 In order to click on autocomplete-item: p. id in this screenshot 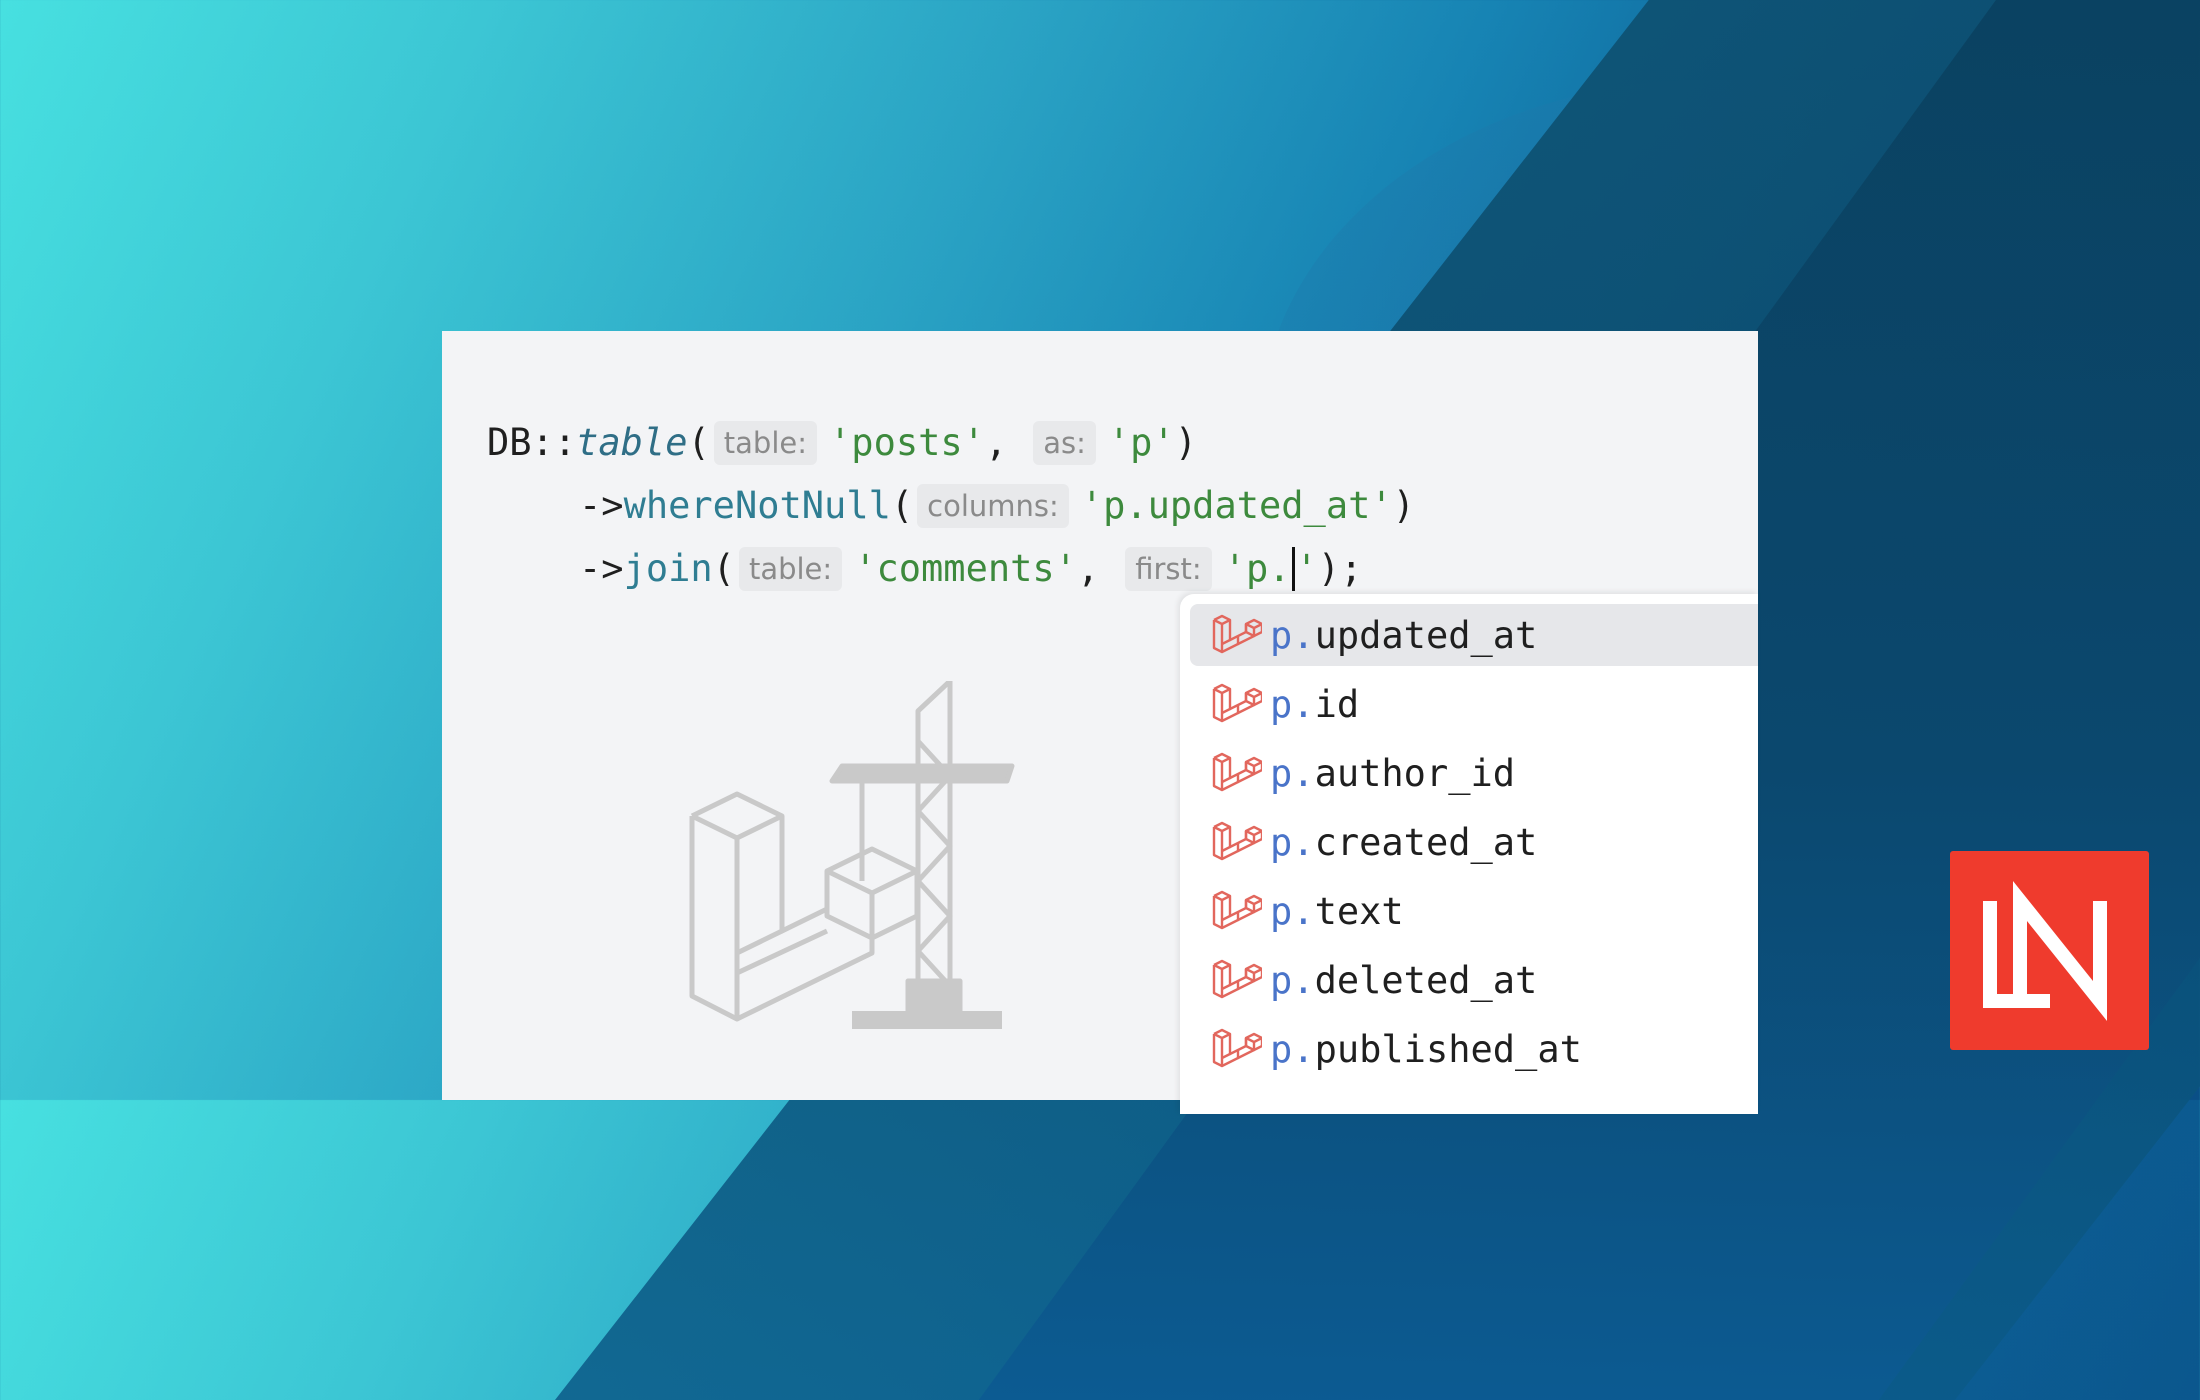, I will do `click(1474, 704)`.